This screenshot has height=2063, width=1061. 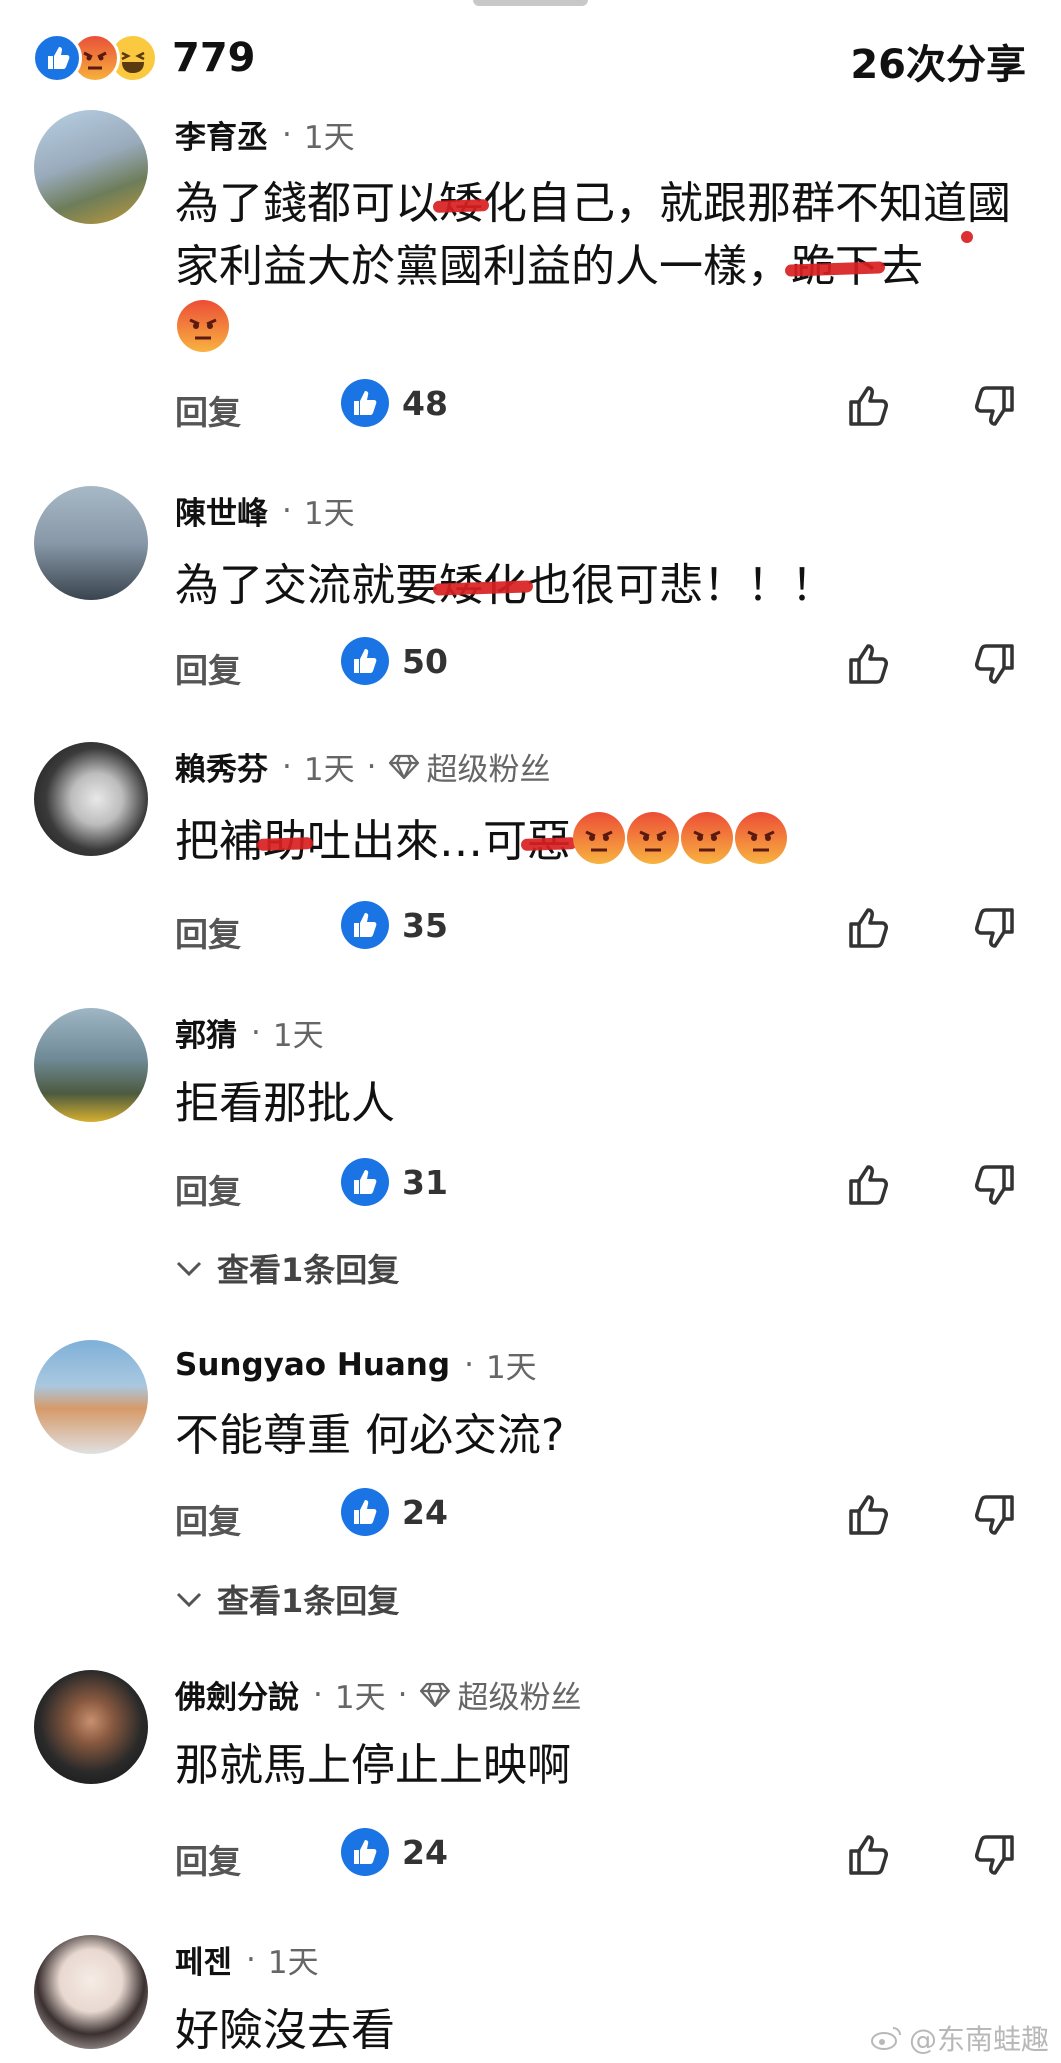 What do you see at coordinates (247, 1959) in the screenshot?
I see `comment-meta: 페젠 · 1天` at bounding box center [247, 1959].